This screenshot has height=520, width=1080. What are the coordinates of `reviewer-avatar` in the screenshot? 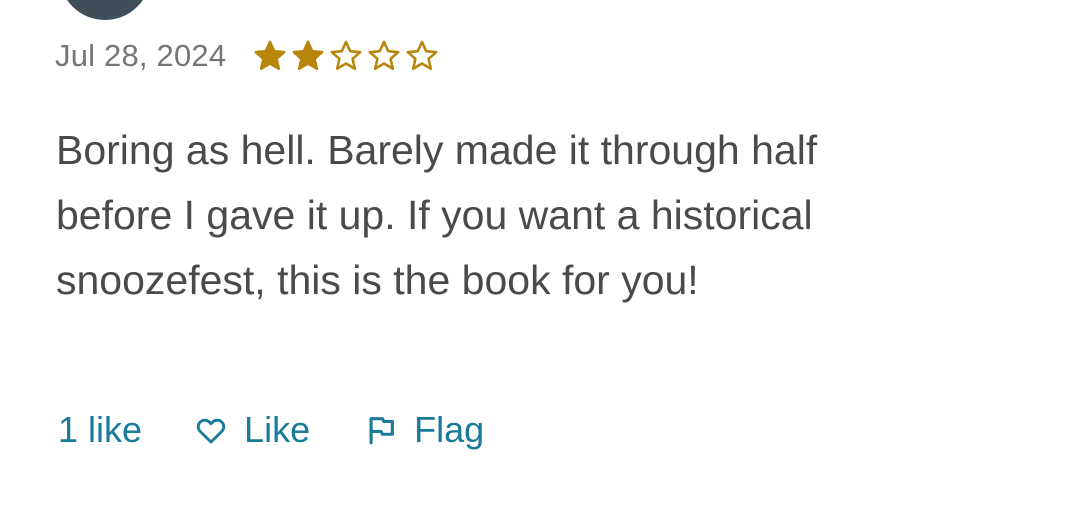 It's located at (105, 10).